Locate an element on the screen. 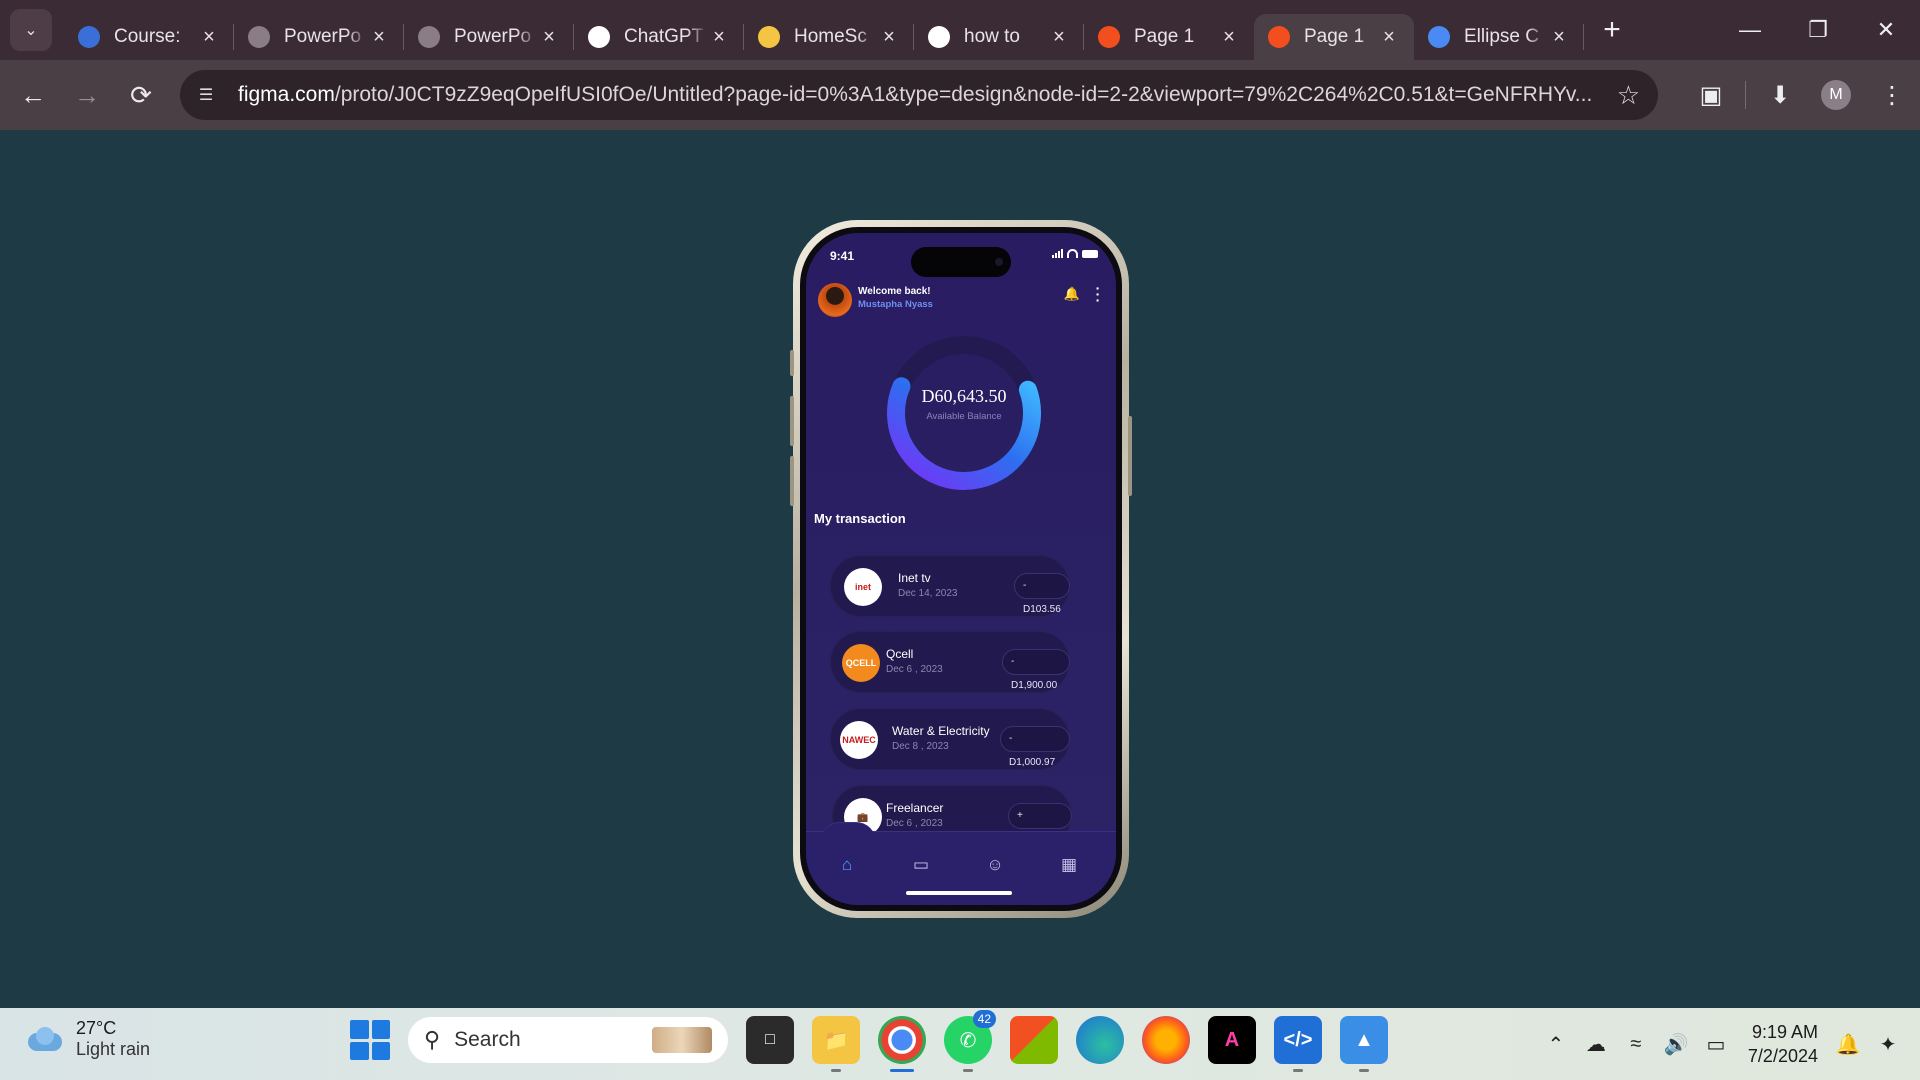  tab-title: Course: is located at coordinates (147, 36).